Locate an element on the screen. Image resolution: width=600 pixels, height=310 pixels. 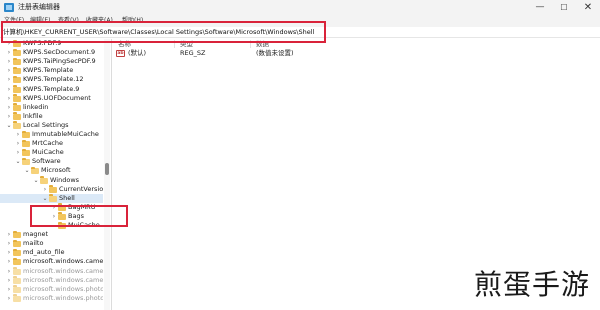
tree-item: › mailto is located at coordinates (51, 243).